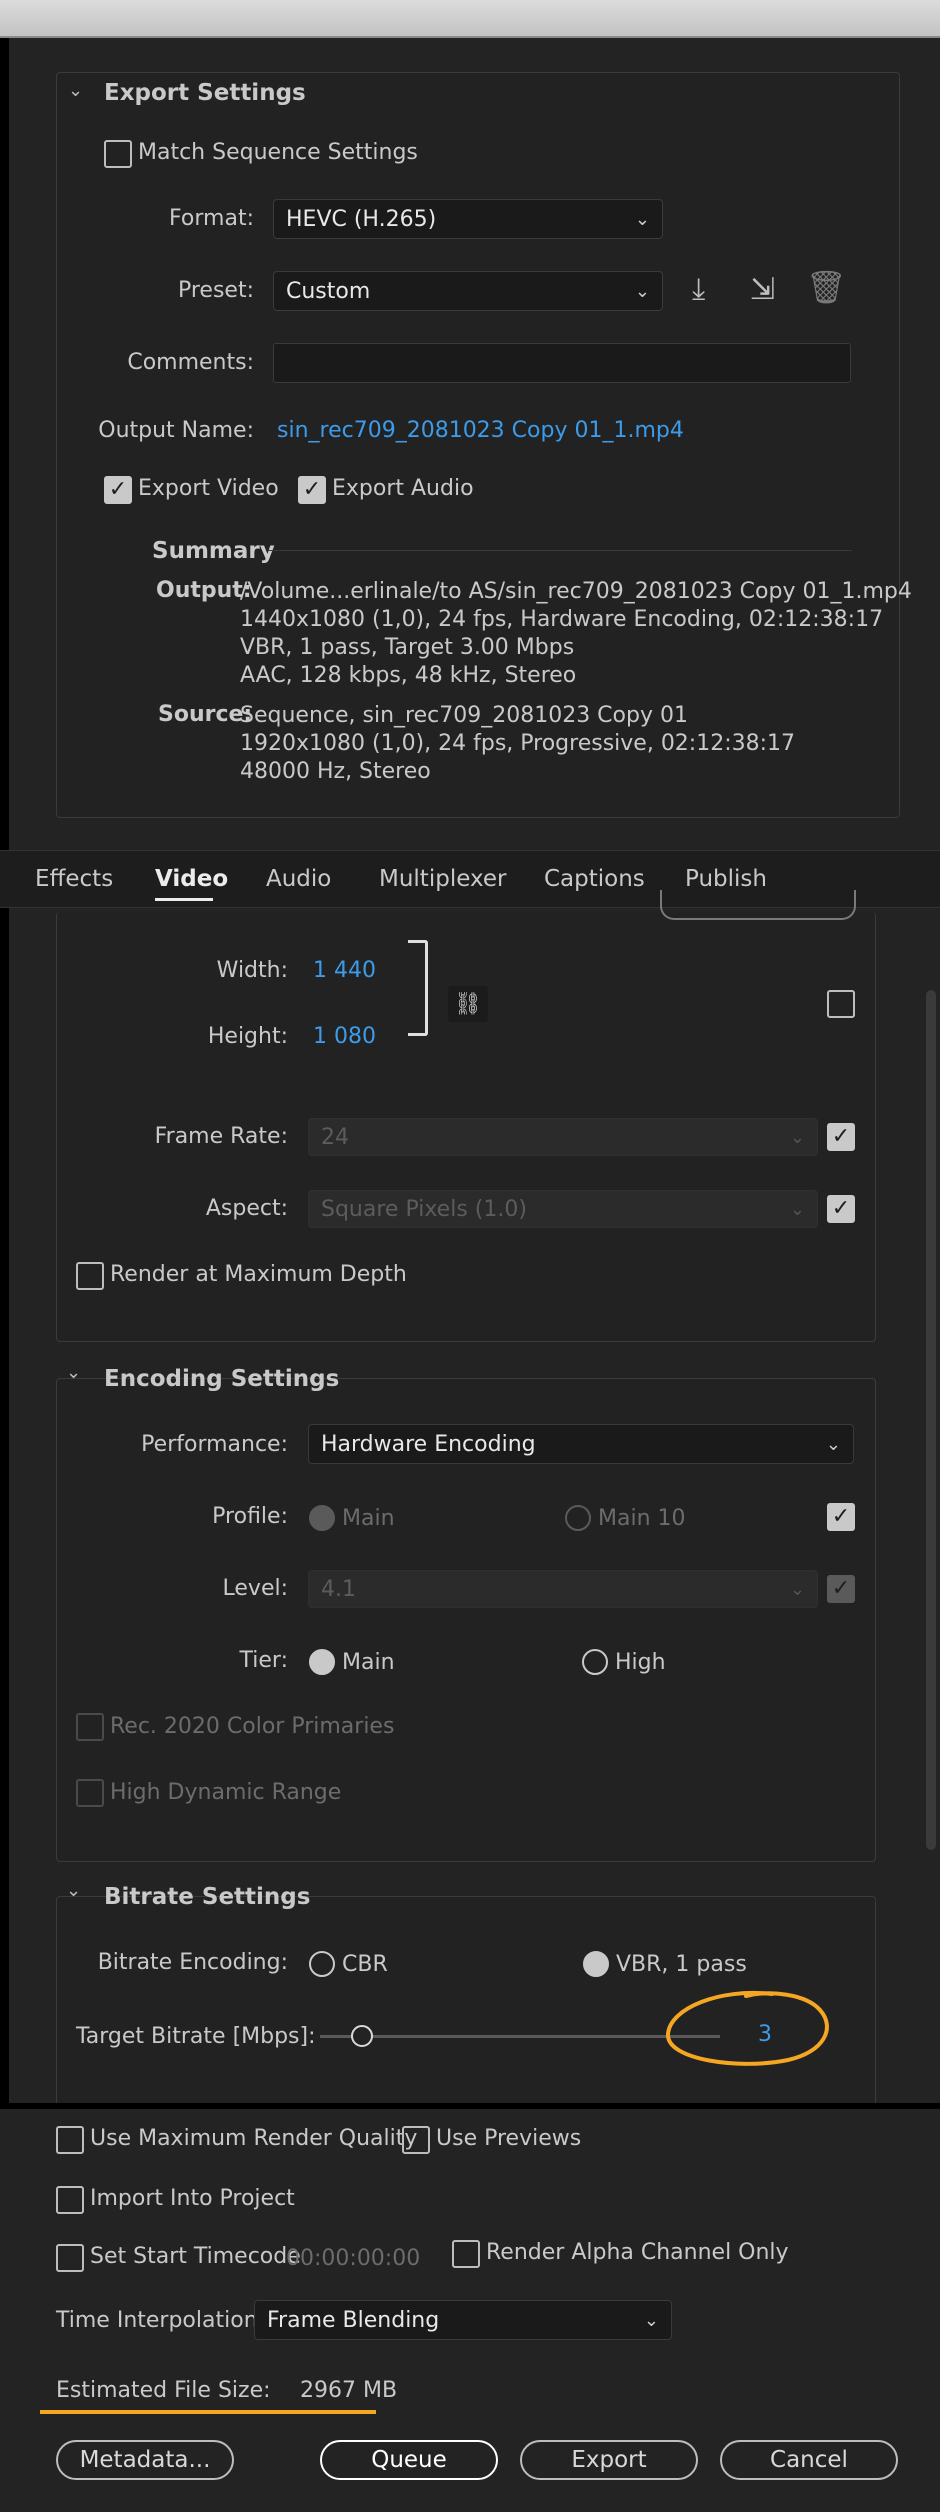 This screenshot has height=2512, width=940. I want to click on import-into-project-checkbox, so click(70, 2200).